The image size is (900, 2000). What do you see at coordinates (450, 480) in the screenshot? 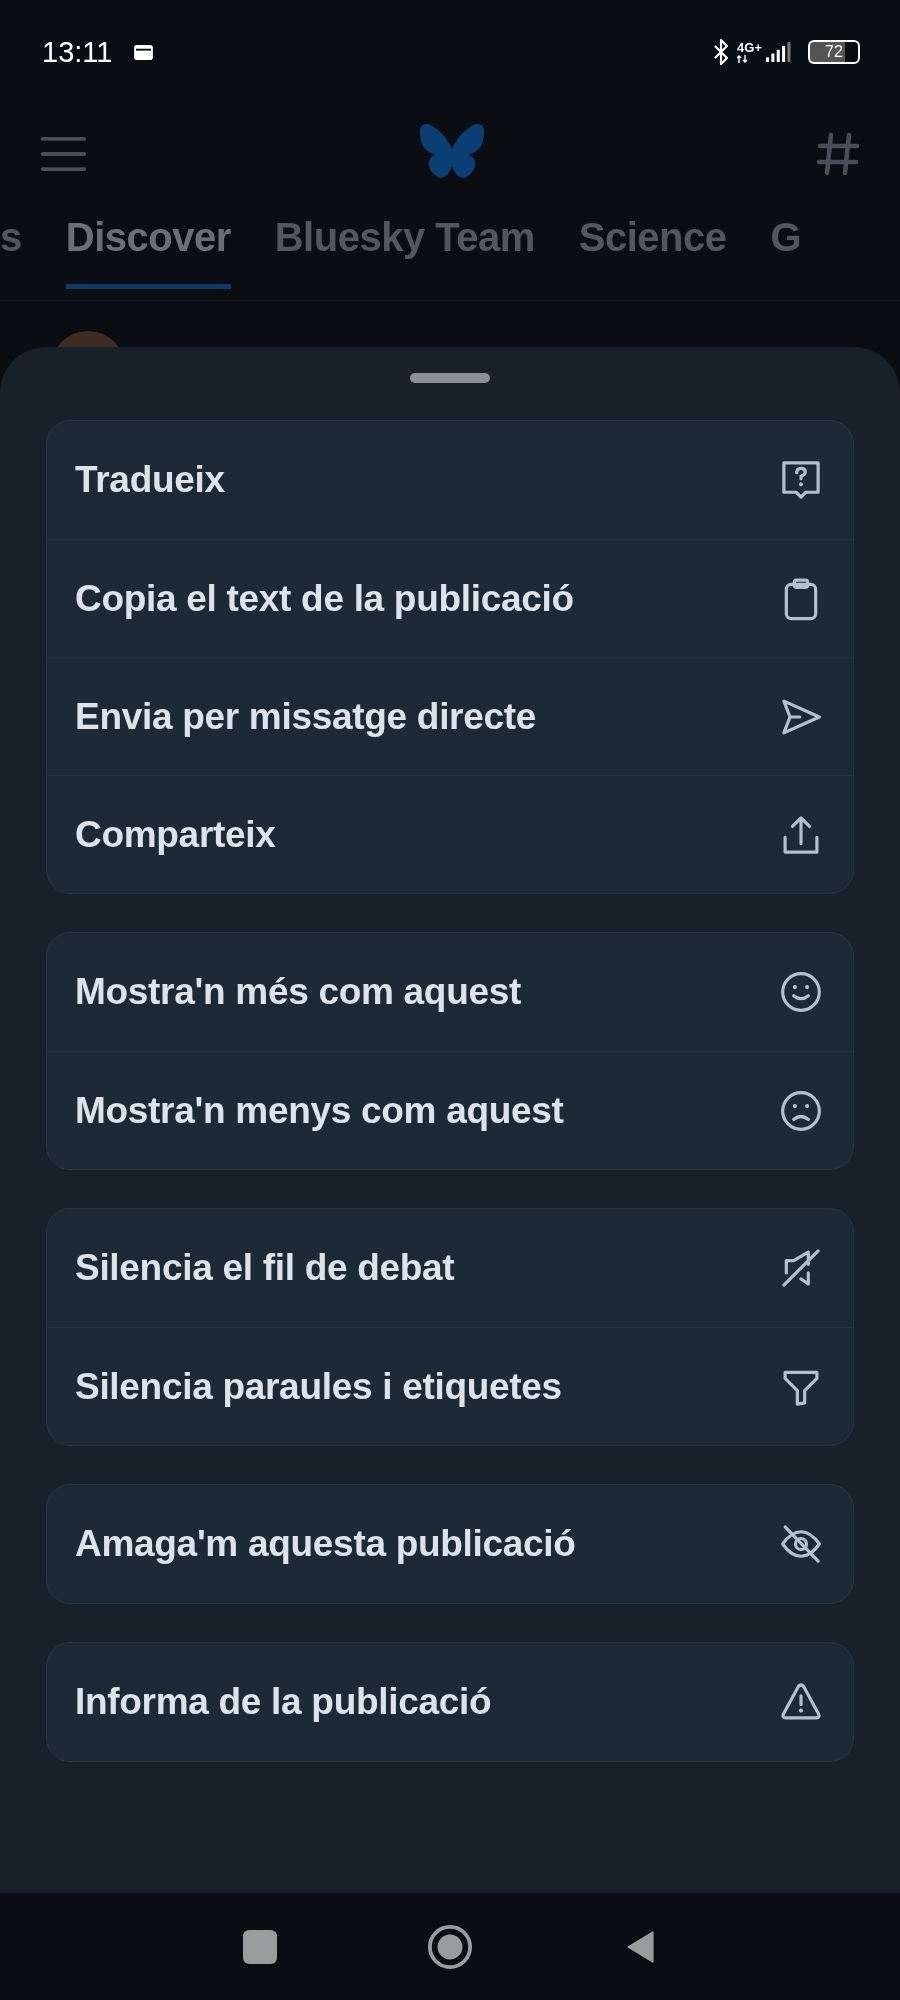
I see `menu-item: Tradueix` at bounding box center [450, 480].